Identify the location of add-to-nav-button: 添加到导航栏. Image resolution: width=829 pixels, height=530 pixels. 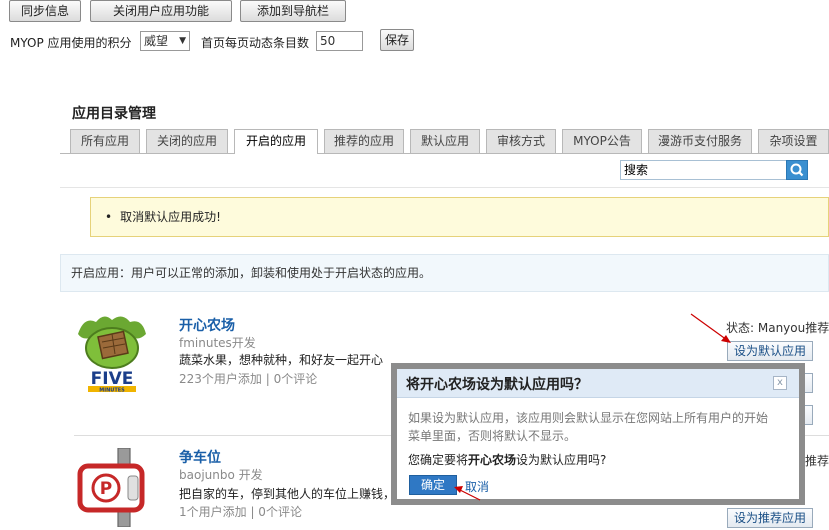
(293, 11).